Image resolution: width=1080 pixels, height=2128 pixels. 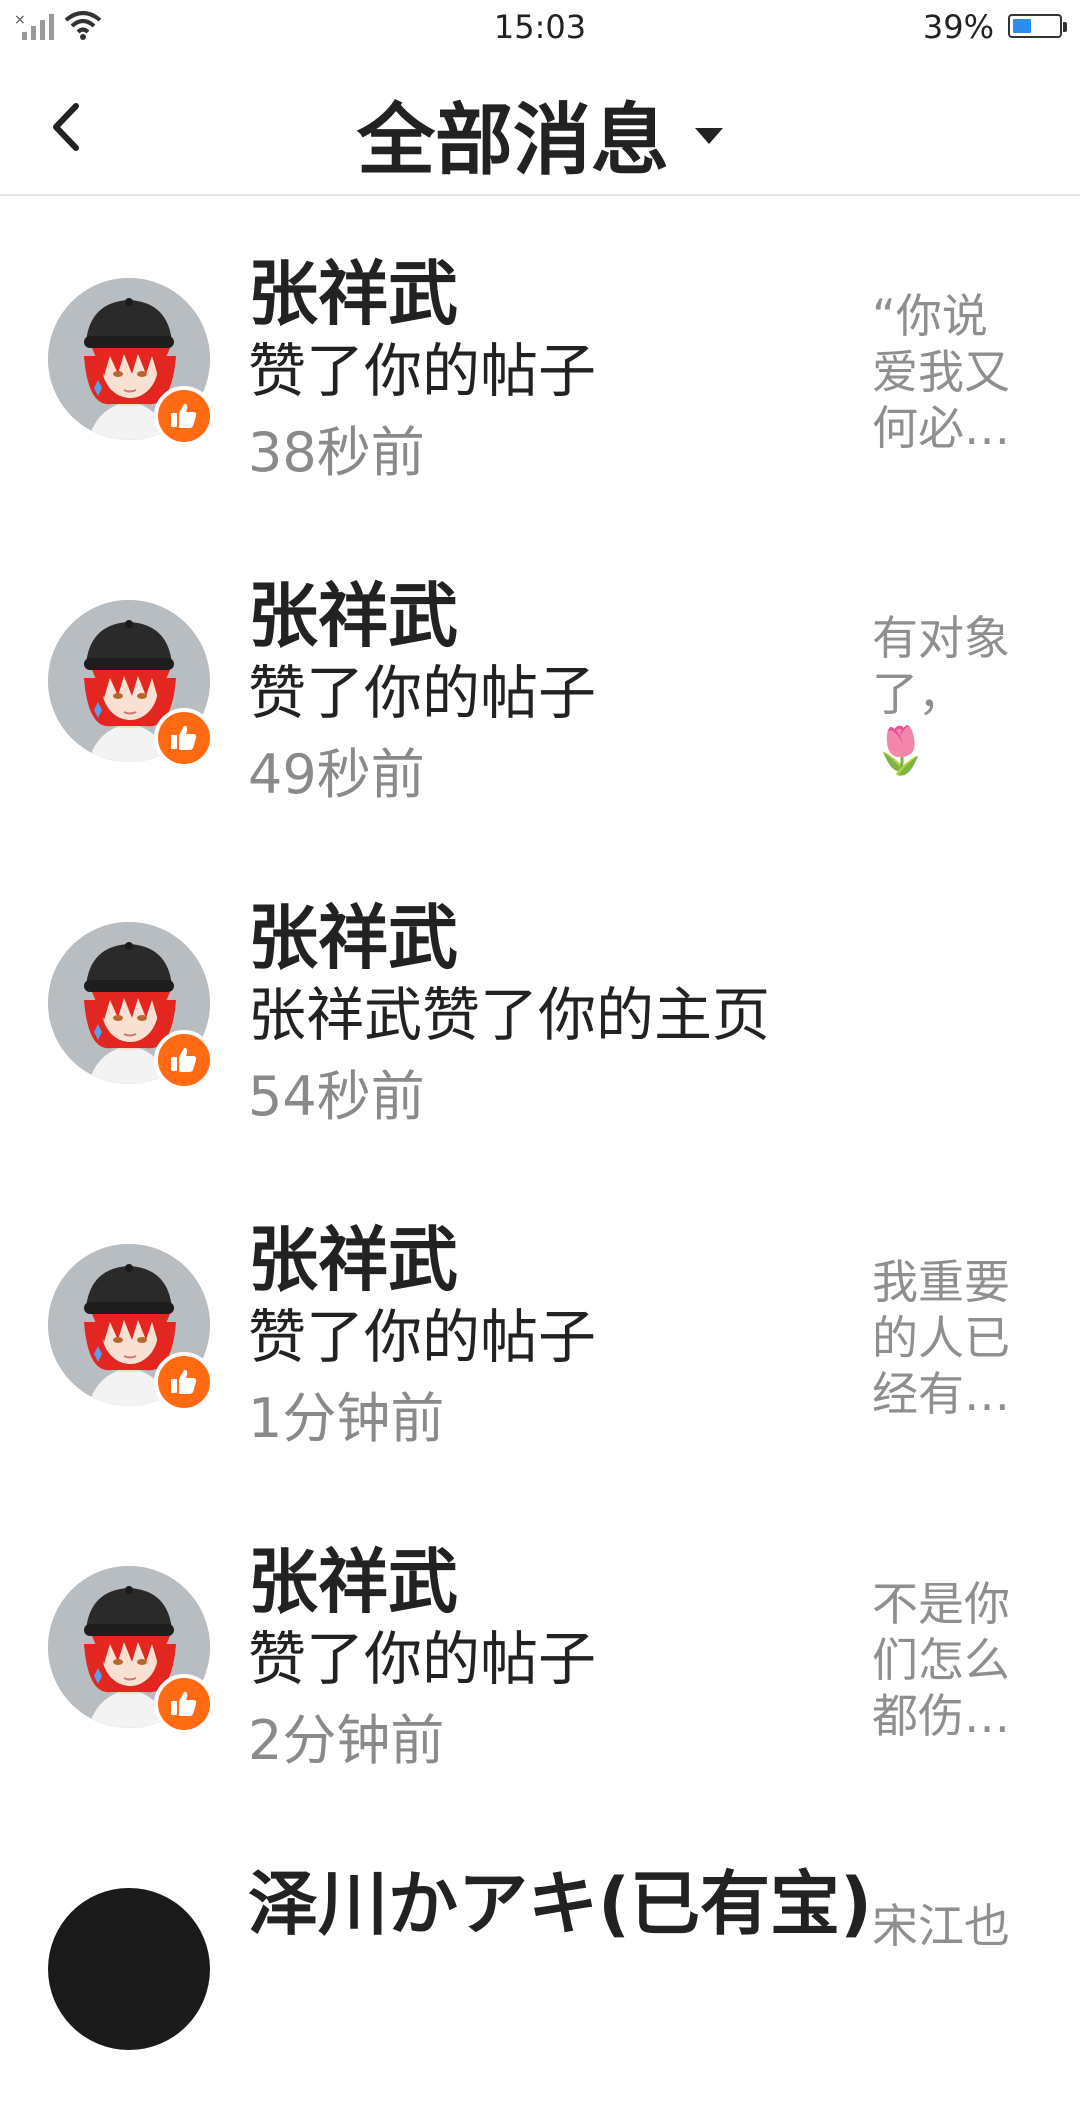 I want to click on message-time: 49秒前, so click(x=336, y=774).